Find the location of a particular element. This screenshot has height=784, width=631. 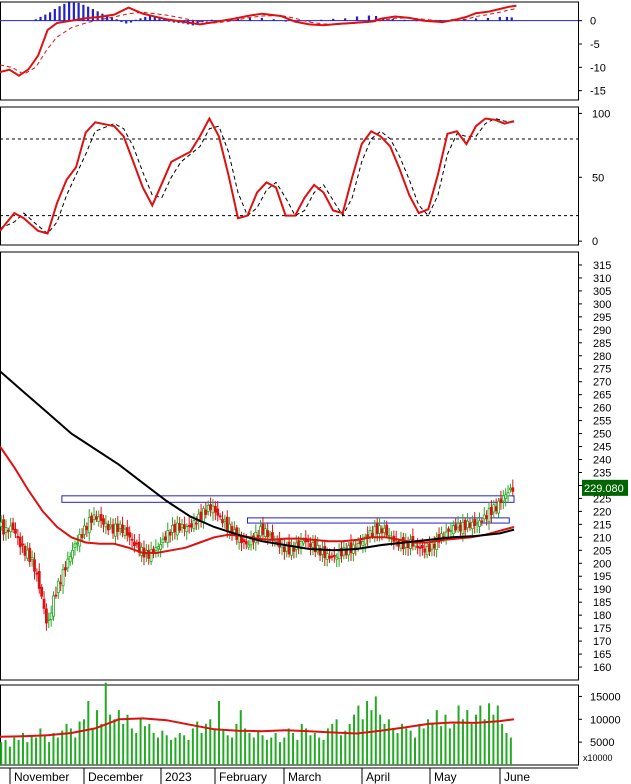

volume-unit-label: x10000 is located at coordinates (598, 758).